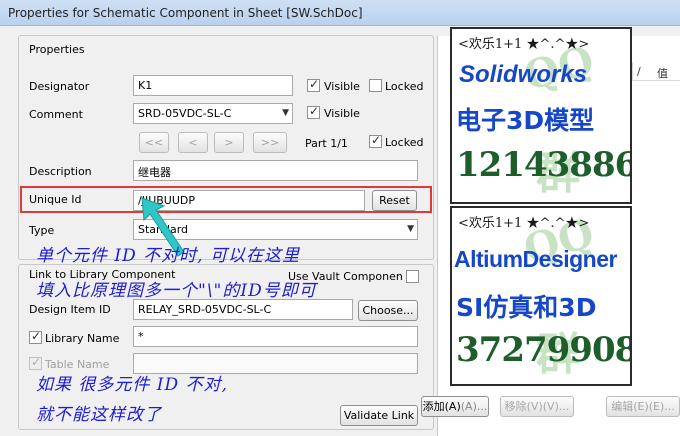  What do you see at coordinates (168, 256) in the screenshot?
I see `annotation-line1: 单个元件 ID 不对时, 可以在这里` at bounding box center [168, 256].